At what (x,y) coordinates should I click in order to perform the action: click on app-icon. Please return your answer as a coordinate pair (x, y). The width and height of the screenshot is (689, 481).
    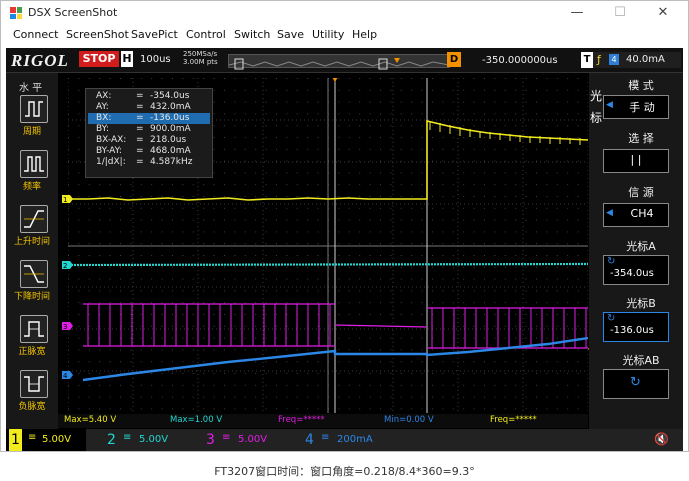
    Looking at the image, I should click on (16, 13).